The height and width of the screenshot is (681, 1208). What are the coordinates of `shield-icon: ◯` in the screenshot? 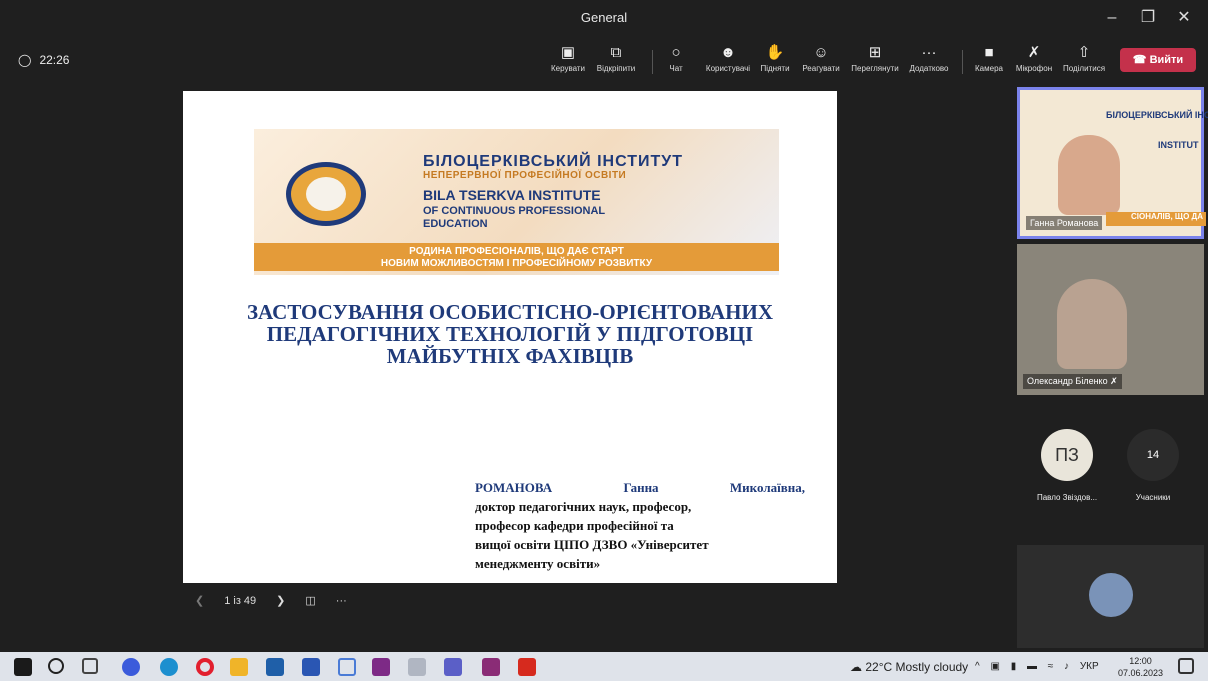 It's located at (25, 60).